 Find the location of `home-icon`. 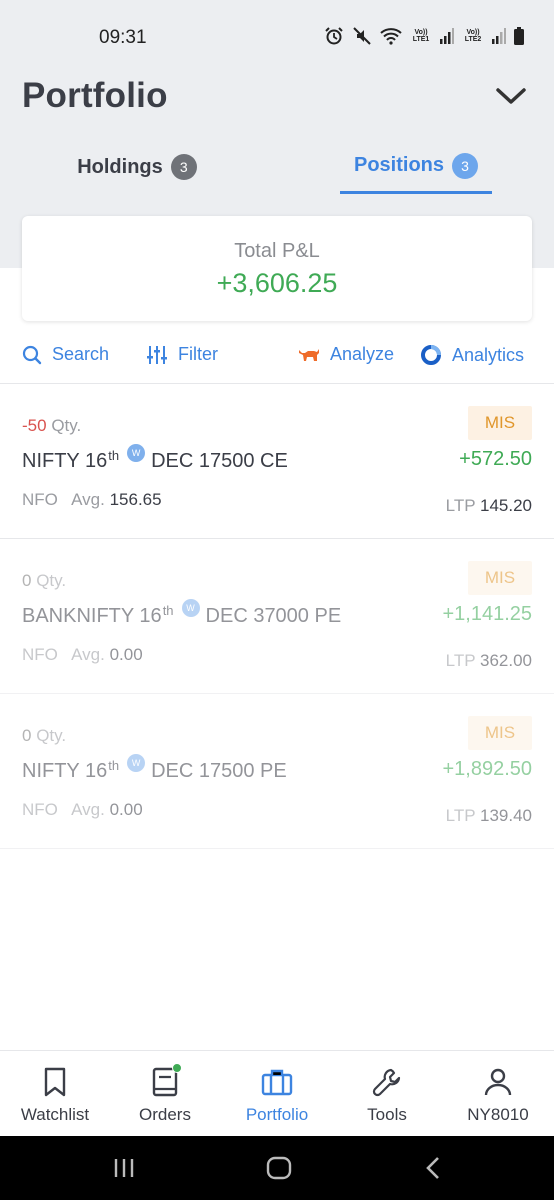

home-icon is located at coordinates (279, 1168).